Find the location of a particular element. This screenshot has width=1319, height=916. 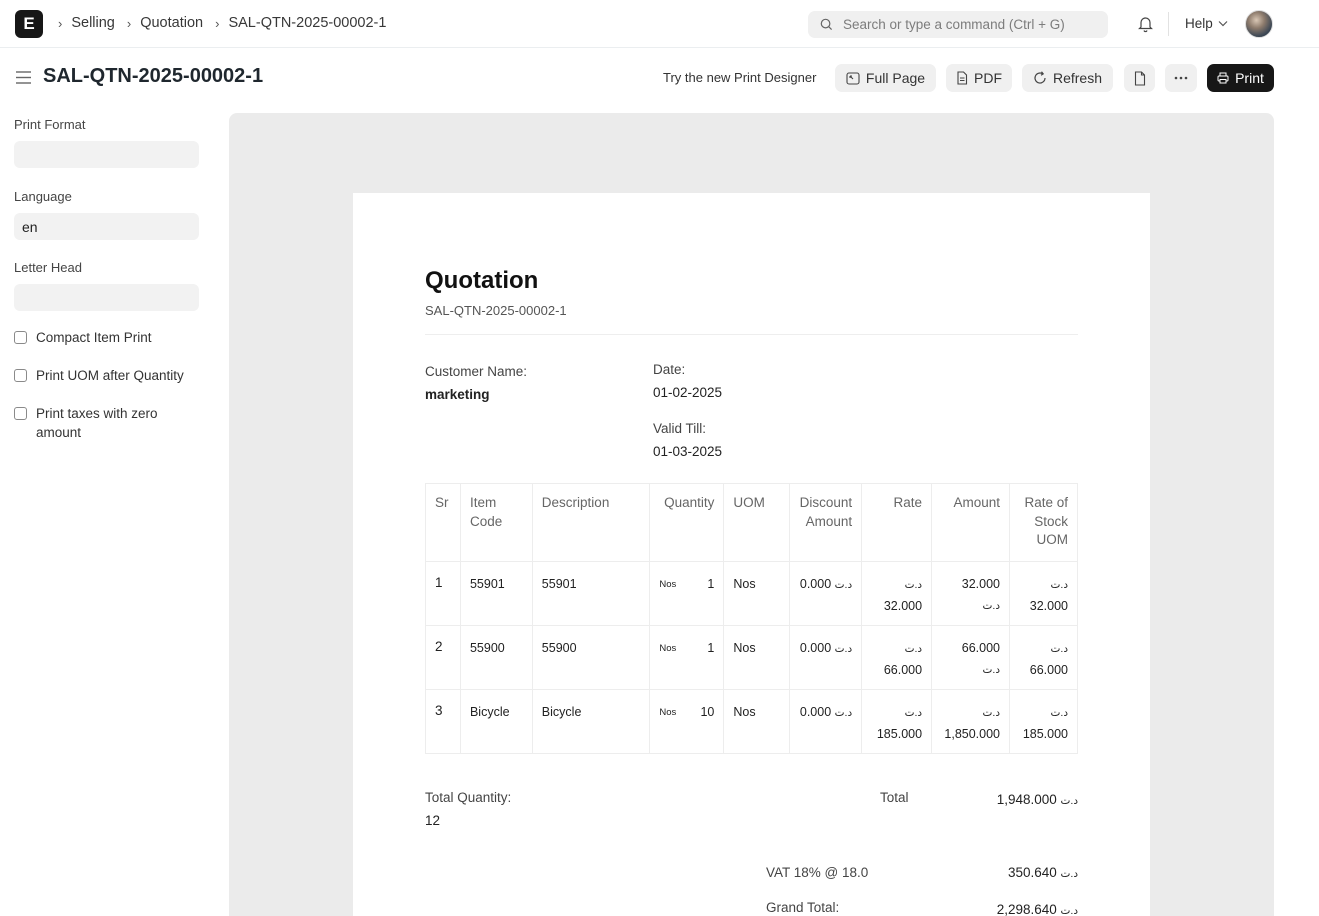

cell-amount-value: 1,850.000 is located at coordinates (972, 734).